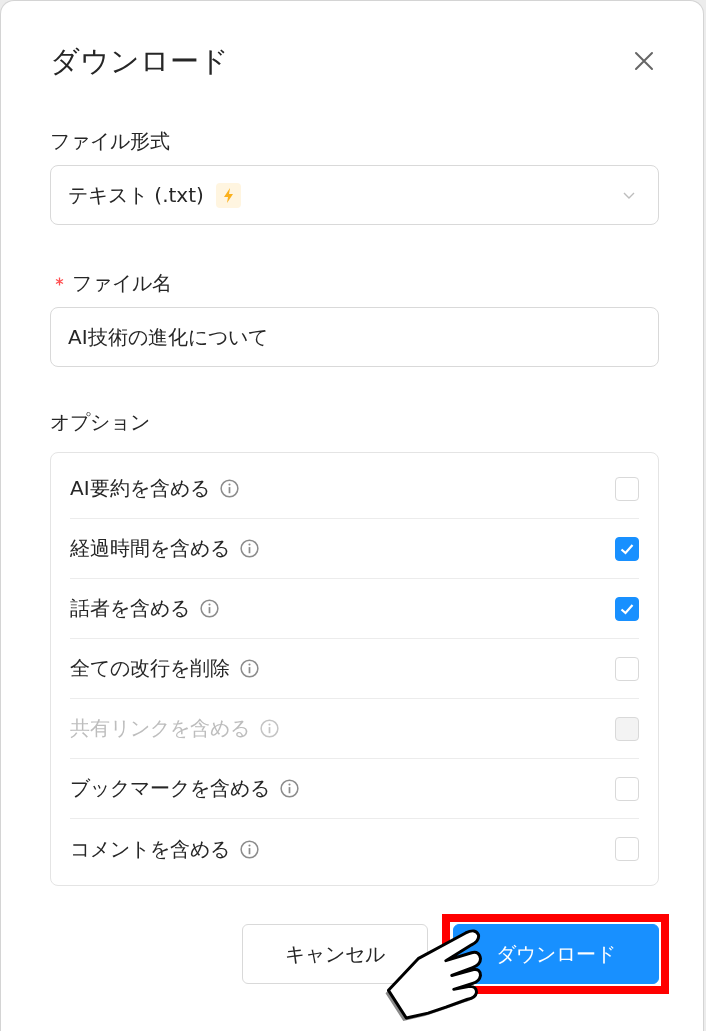 This screenshot has width=706, height=1031. What do you see at coordinates (110, 141) in the screenshot?
I see `field-label: ファイル形式` at bounding box center [110, 141].